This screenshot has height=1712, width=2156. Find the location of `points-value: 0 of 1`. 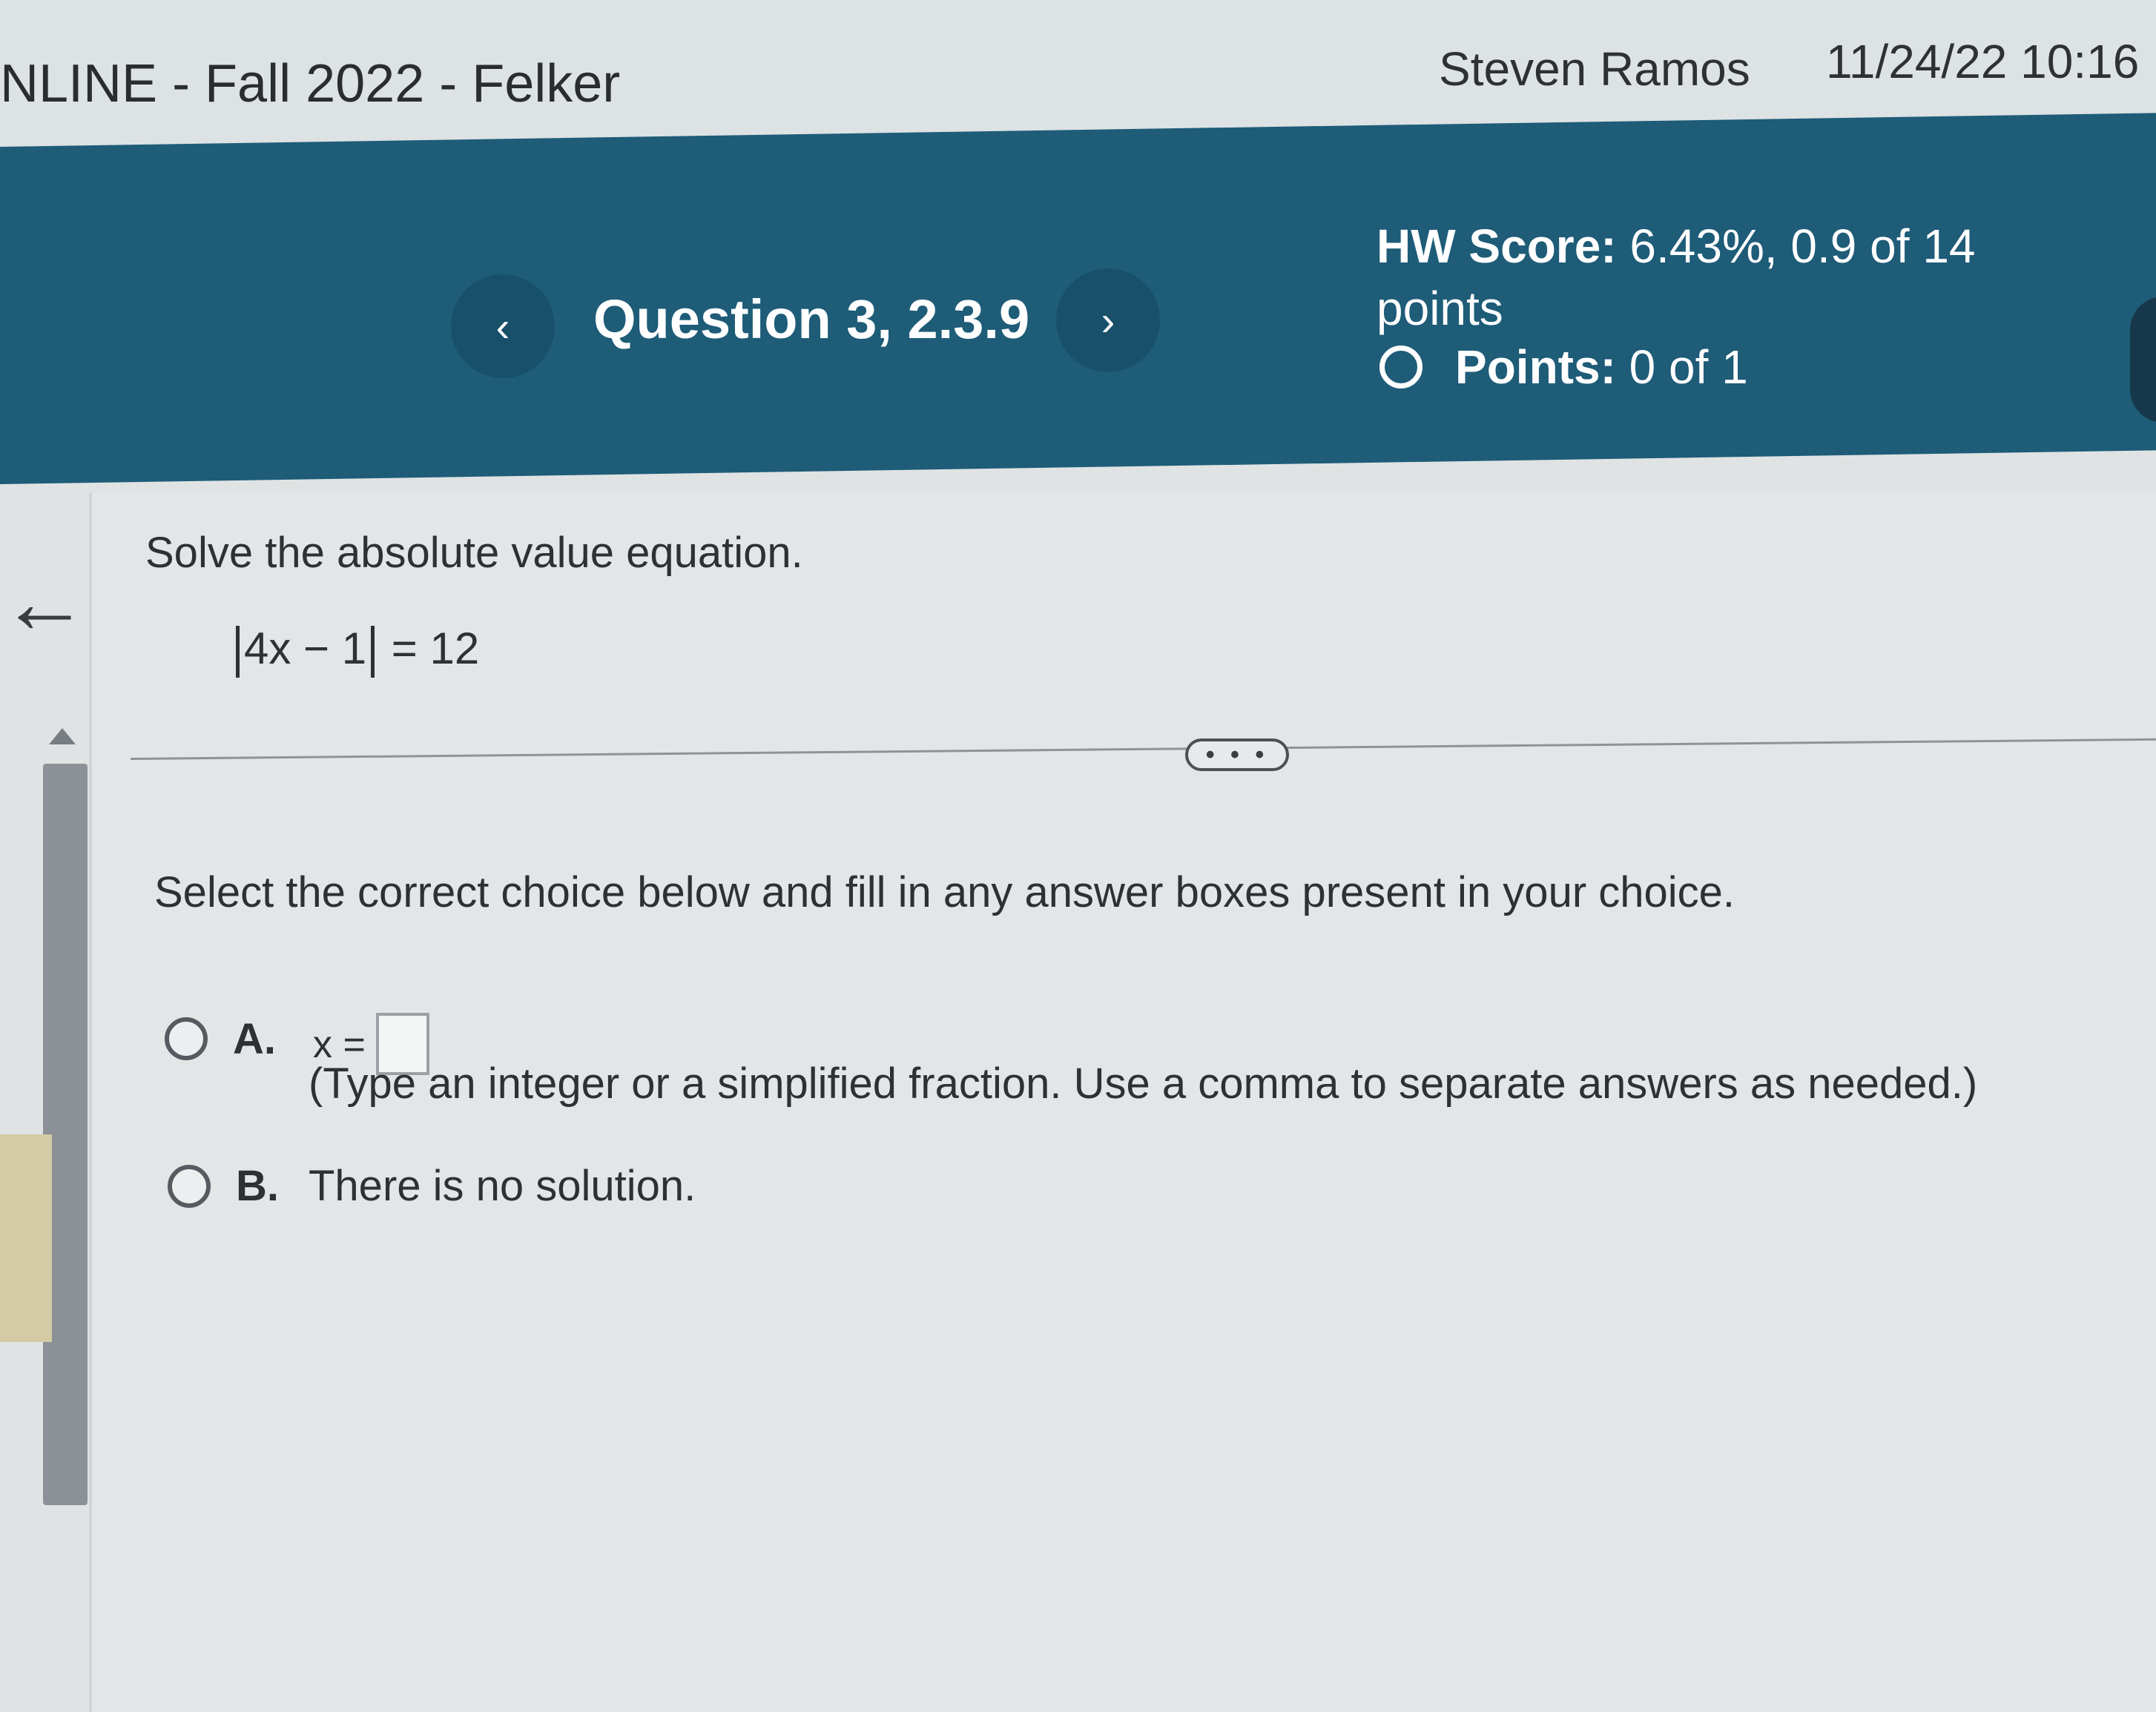

points-value: 0 of 1 is located at coordinates (1688, 367).